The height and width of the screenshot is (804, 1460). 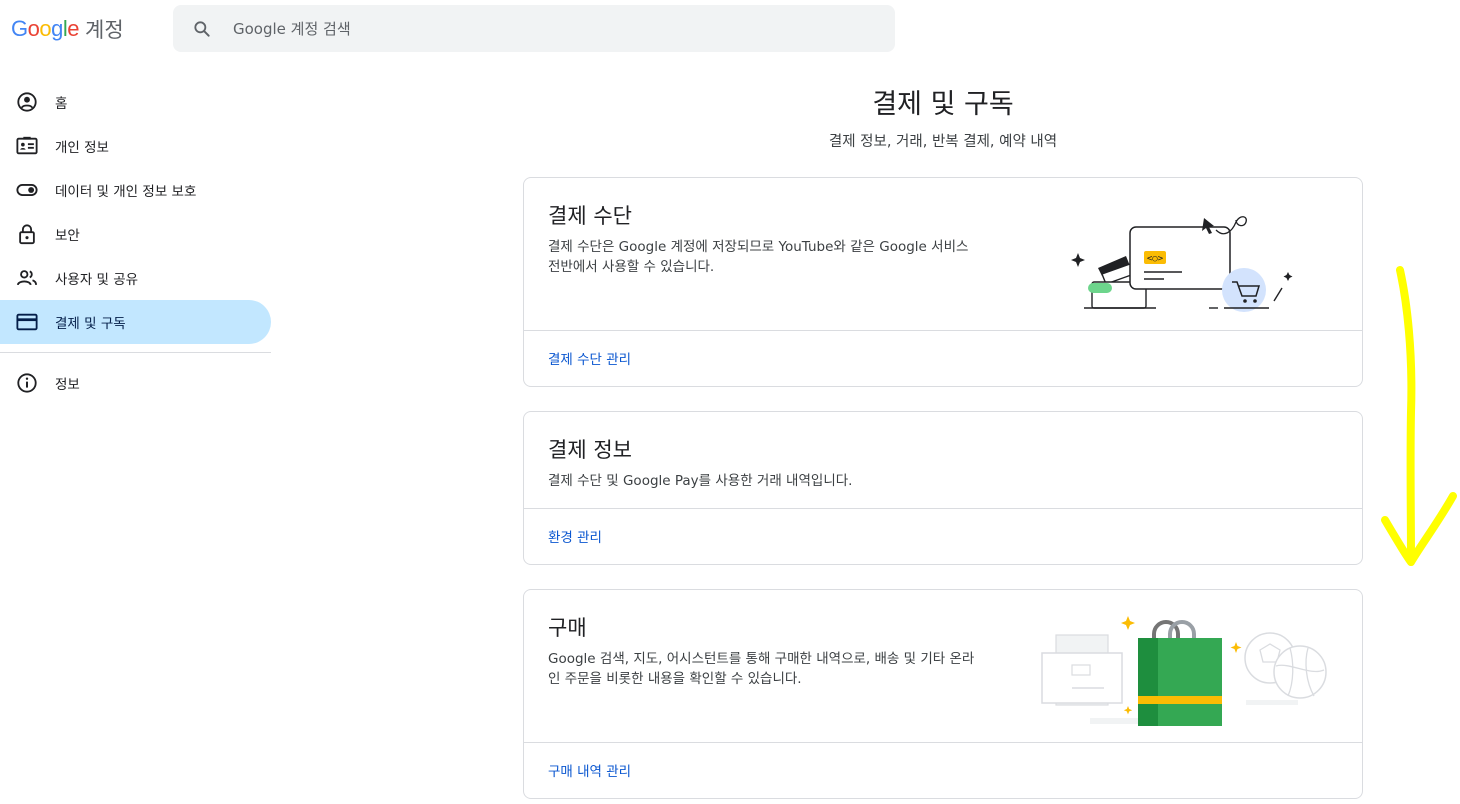 What do you see at coordinates (135, 352) in the screenshot?
I see `sidebar-divider` at bounding box center [135, 352].